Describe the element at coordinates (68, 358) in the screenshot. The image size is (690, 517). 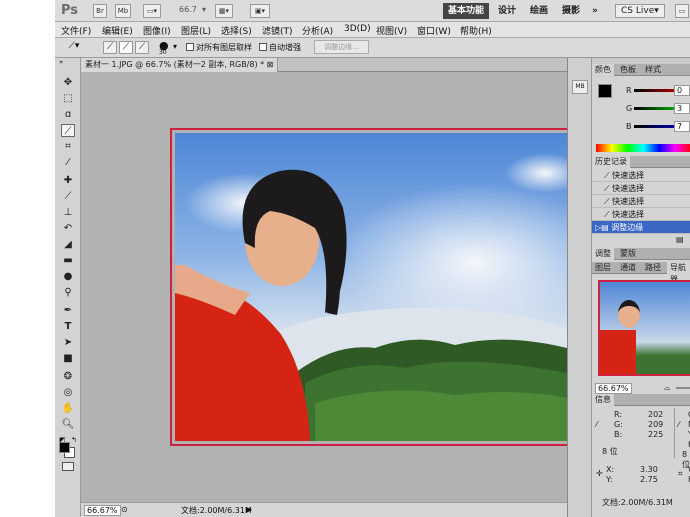
I see `rectangle-tool-icon: ■` at that location.